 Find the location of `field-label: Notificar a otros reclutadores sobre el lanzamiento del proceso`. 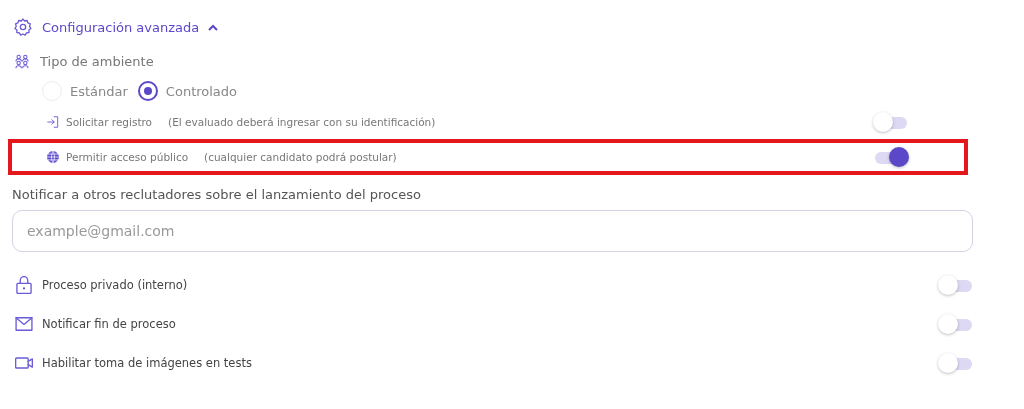

field-label: Notificar a otros reclutadores sobre el lanzamiento del proceso is located at coordinates (216, 194).